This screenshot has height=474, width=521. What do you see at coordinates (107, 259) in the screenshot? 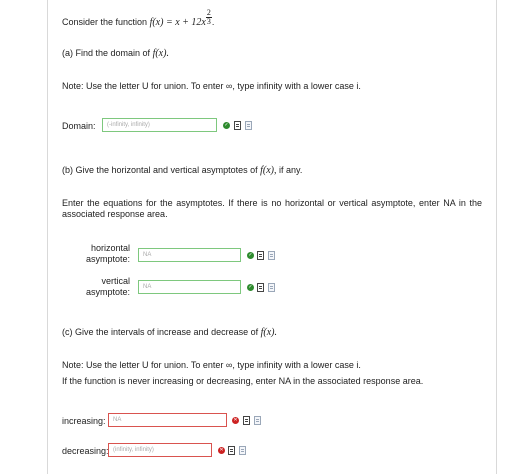
I see `horizontal-label-line2: asymptote:` at bounding box center [107, 259].